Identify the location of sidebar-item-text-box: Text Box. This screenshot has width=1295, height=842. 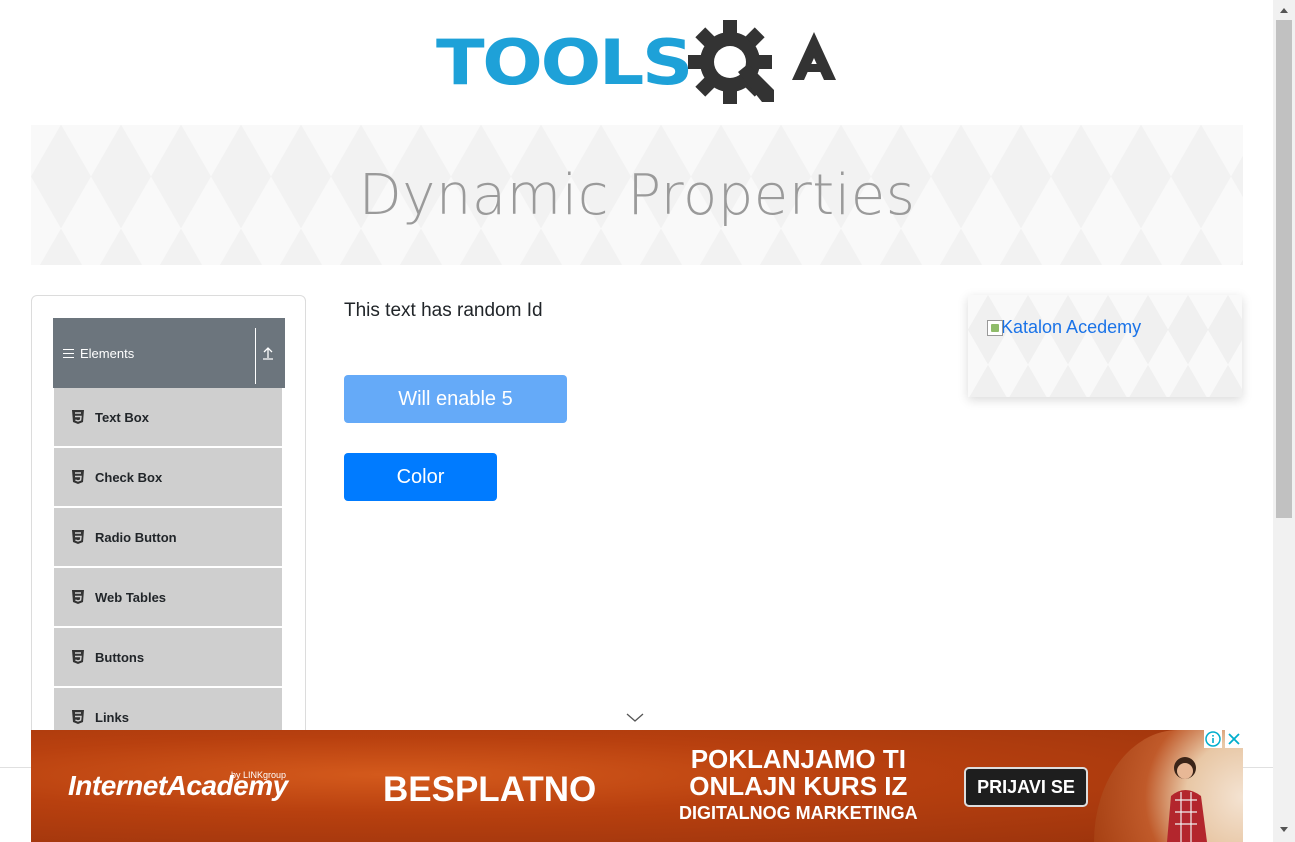
(168, 417).